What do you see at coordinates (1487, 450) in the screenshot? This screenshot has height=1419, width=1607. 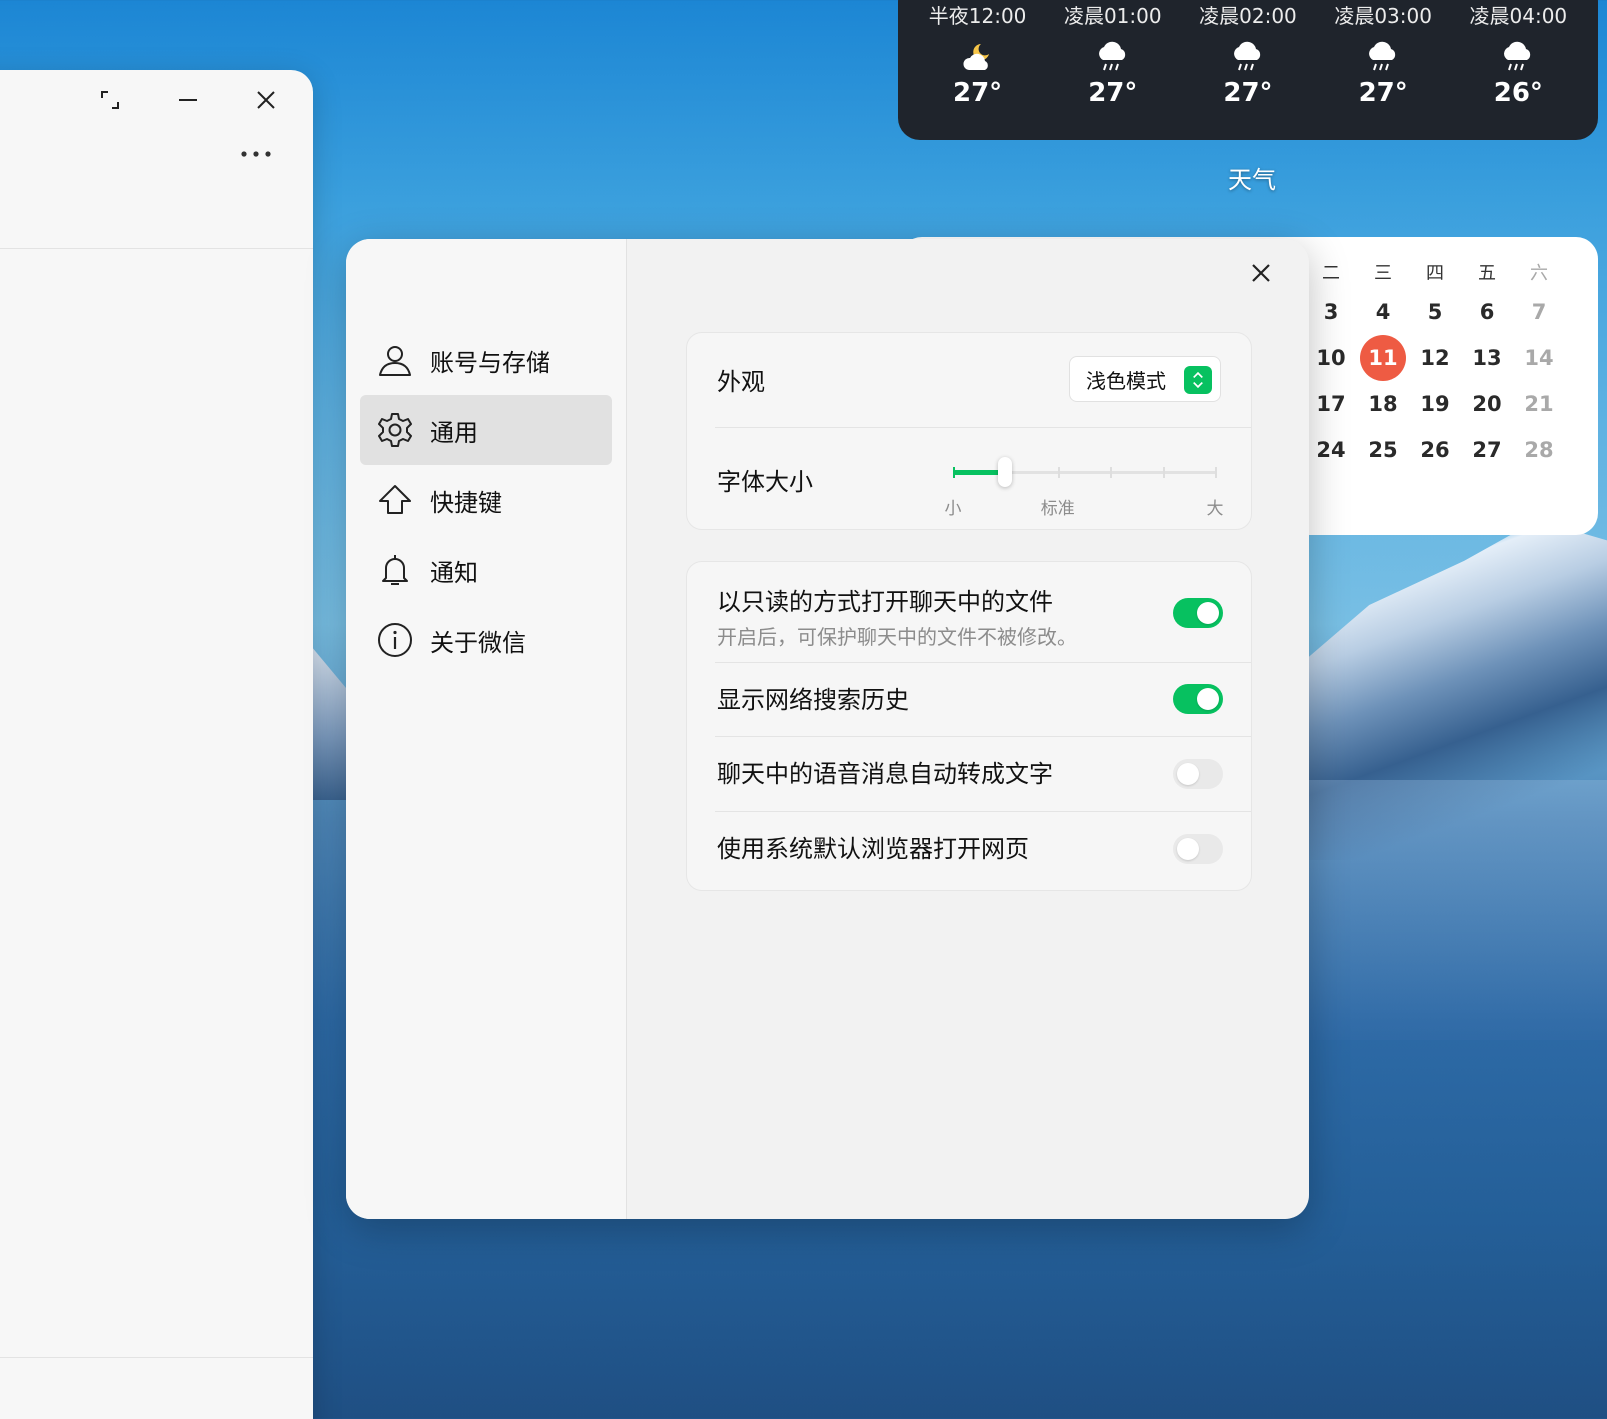 I see `calendar-day: 27` at bounding box center [1487, 450].